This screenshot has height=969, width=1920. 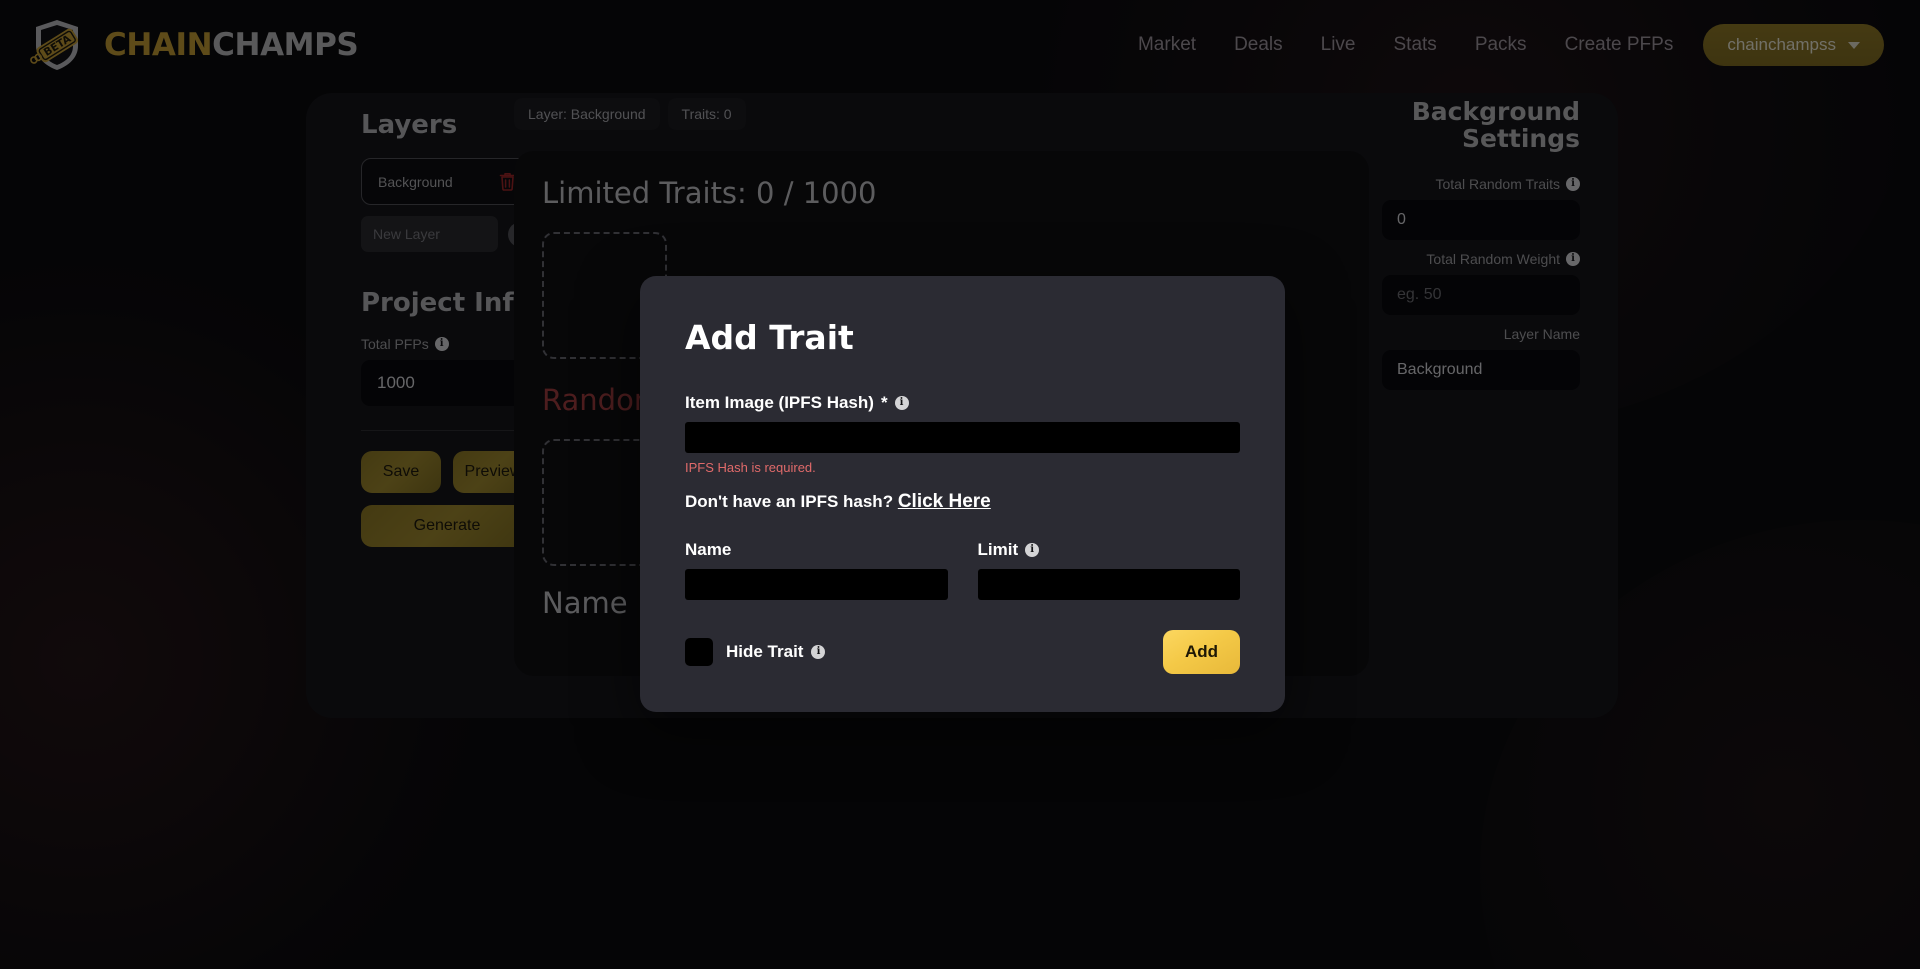 I want to click on add-trait-submit-button: Add, so click(x=1201, y=652).